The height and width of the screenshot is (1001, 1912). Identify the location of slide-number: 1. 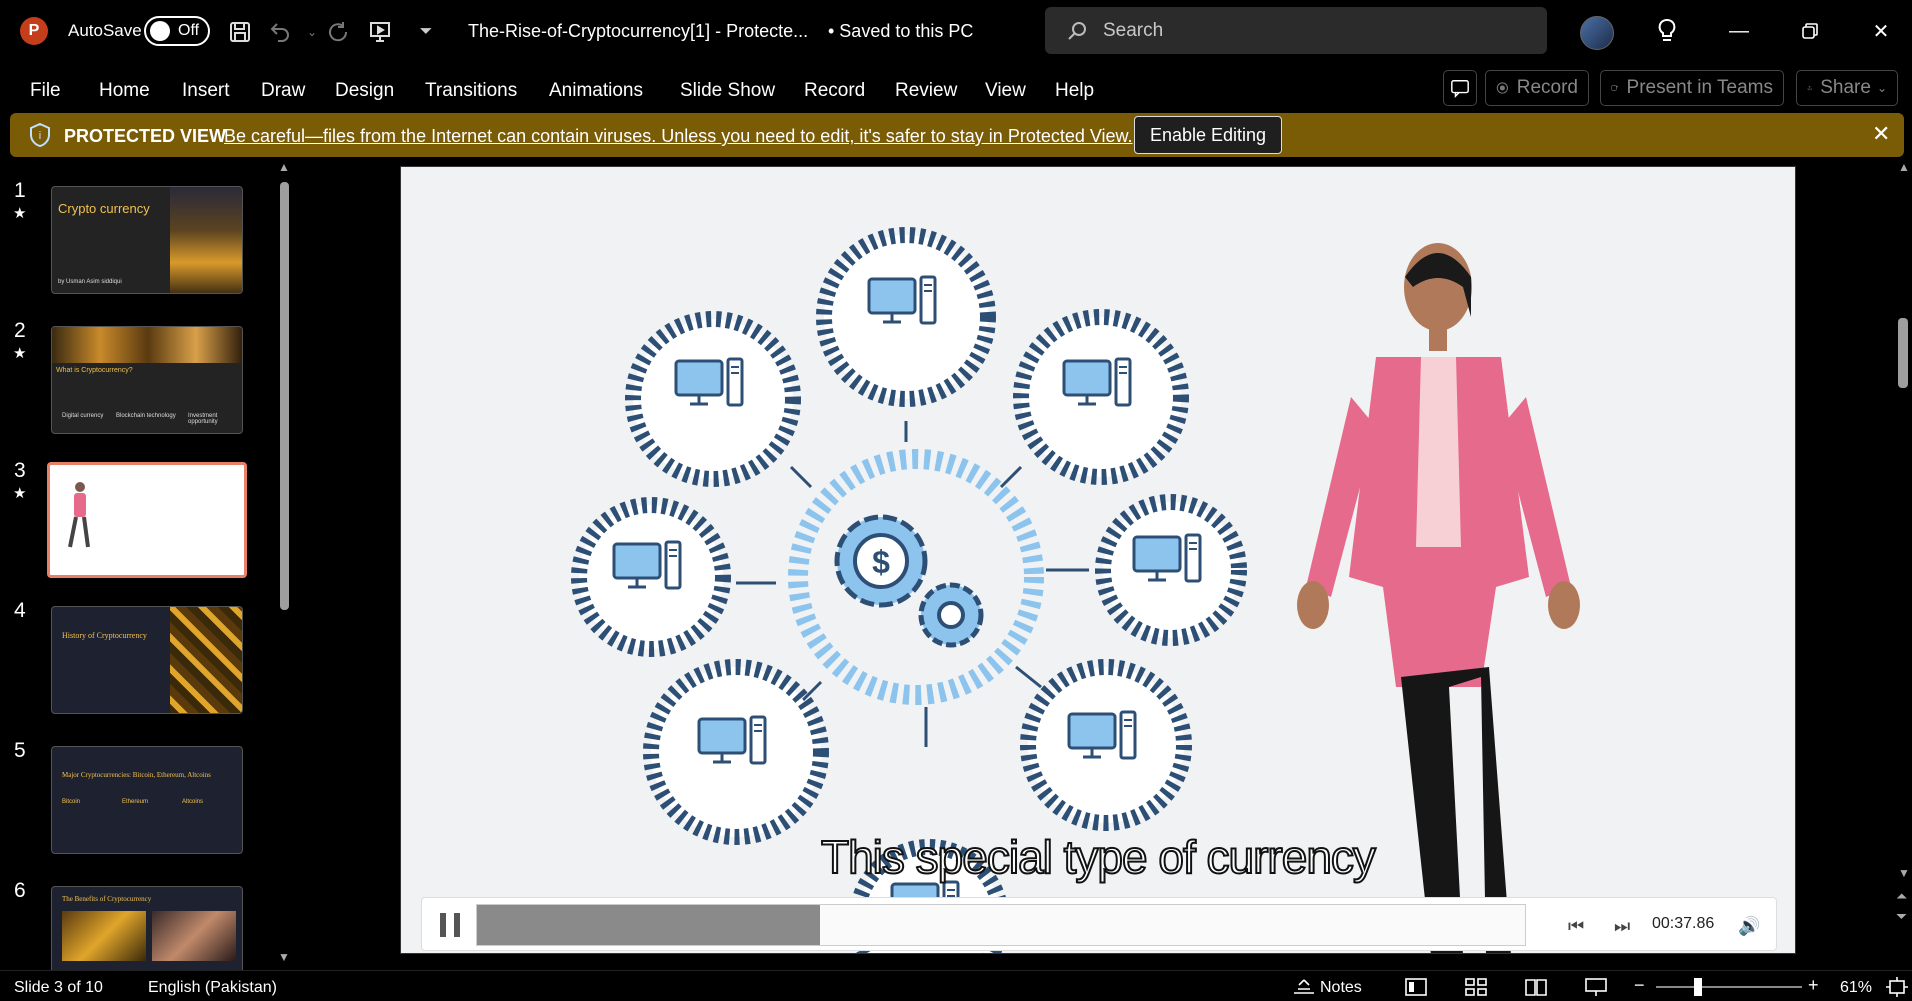
(20, 190).